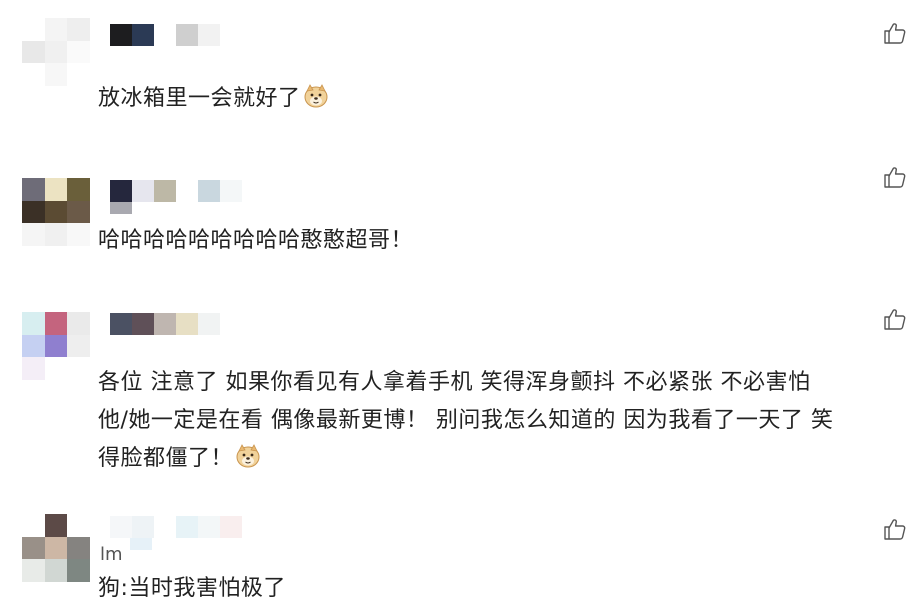 The width and height of the screenshot is (924, 613). What do you see at coordinates (508, 241) in the screenshot?
I see `comment-text: 哈哈哈哈哈哈哈哈哈憨憨超哥！` at bounding box center [508, 241].